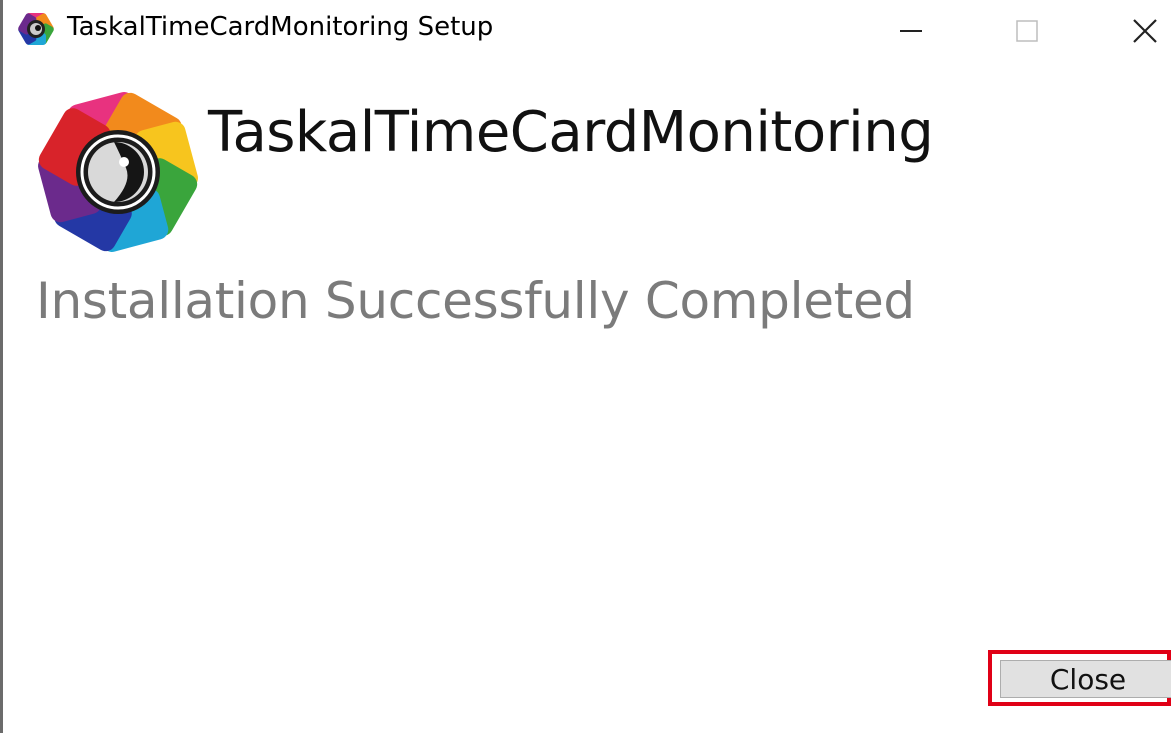 This screenshot has height=733, width=1171. I want to click on product-name: TaskalTimeCardMonitoring, so click(571, 132).